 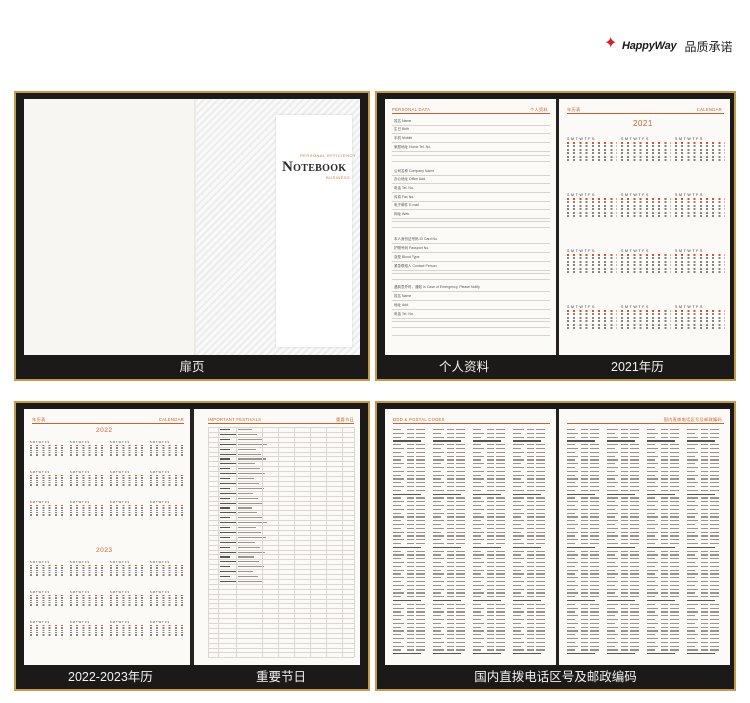 I want to click on personal-blank-rule, so click(x=471, y=335).